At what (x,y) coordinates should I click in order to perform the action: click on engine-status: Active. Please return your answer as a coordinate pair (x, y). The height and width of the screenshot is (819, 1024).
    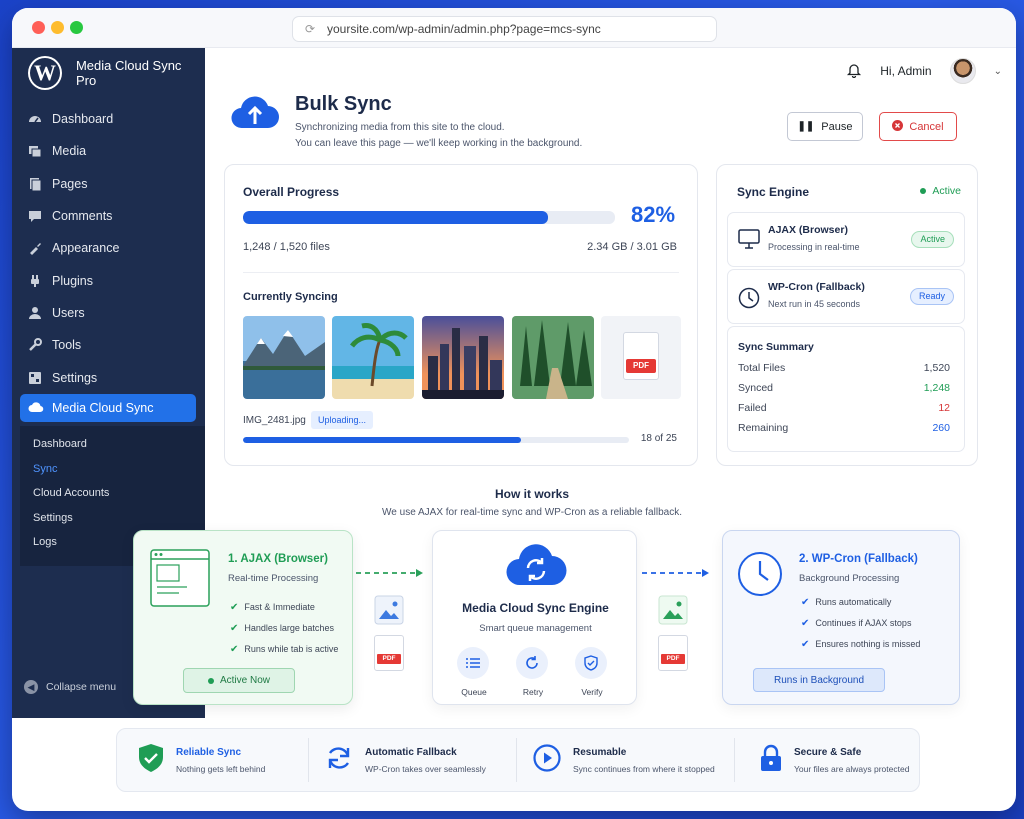
    Looking at the image, I should click on (940, 191).